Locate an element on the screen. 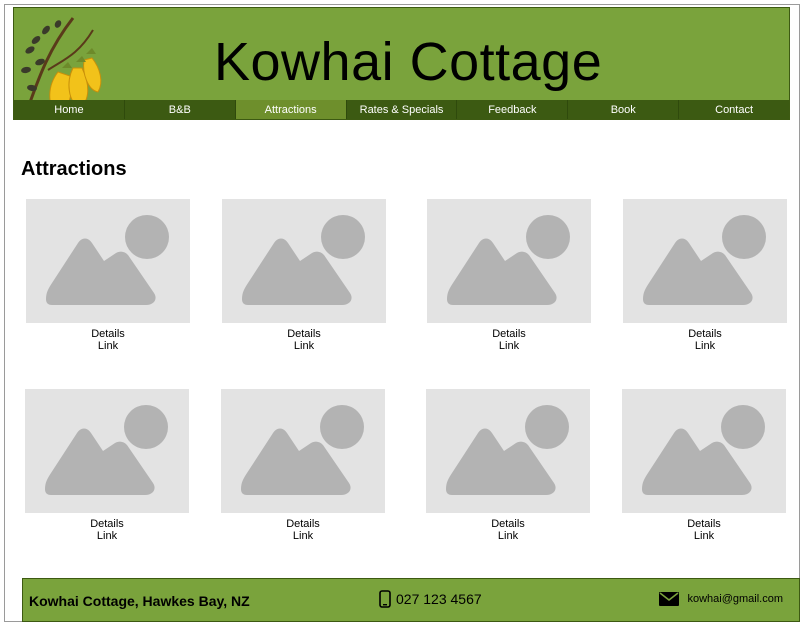  footer-email: kowhai@gmail.com is located at coordinates (721, 599).